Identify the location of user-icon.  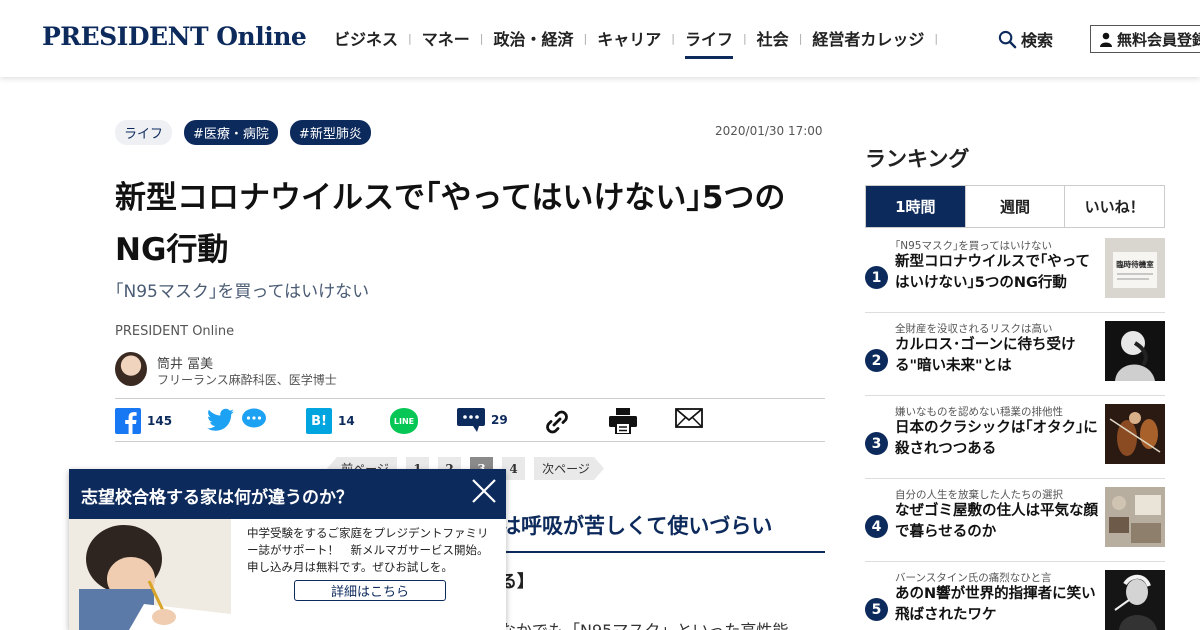
(1106, 39).